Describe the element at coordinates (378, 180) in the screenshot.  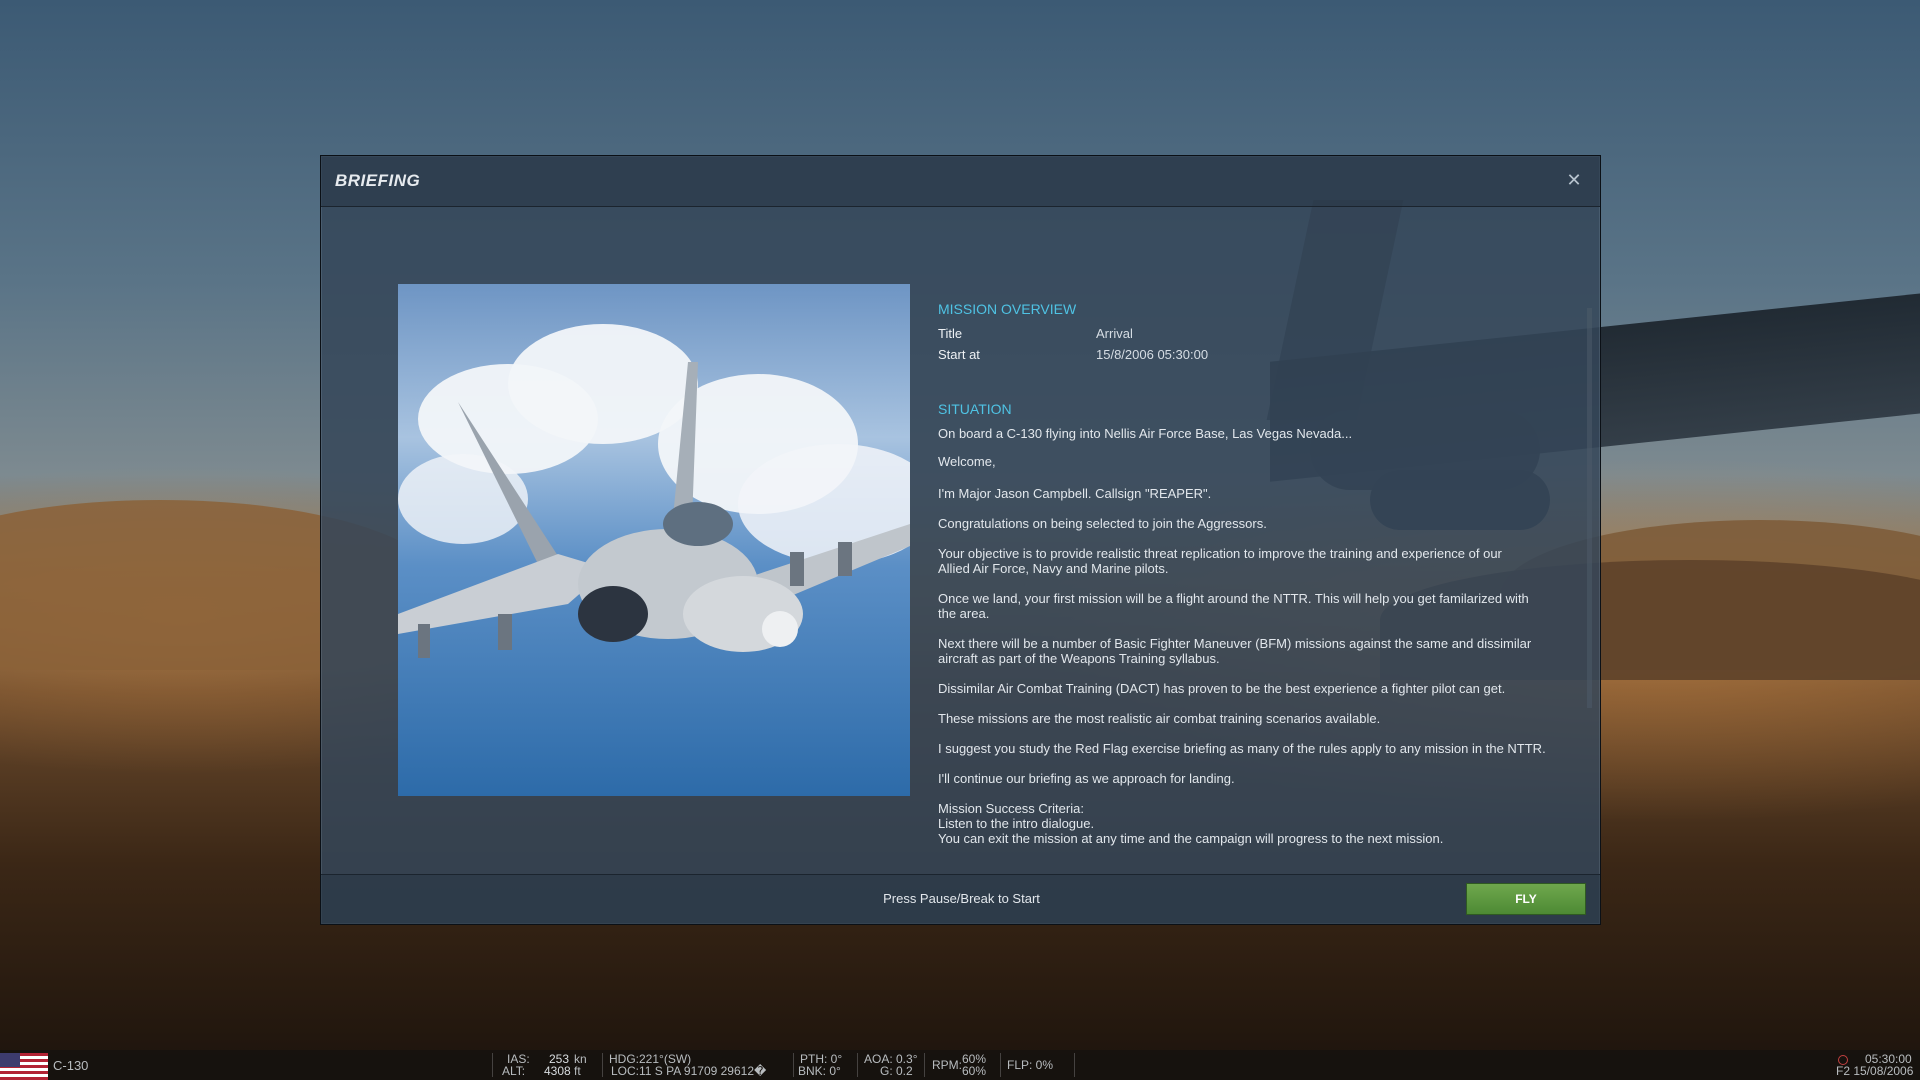
I see `dialog-title: BRIEFING` at that location.